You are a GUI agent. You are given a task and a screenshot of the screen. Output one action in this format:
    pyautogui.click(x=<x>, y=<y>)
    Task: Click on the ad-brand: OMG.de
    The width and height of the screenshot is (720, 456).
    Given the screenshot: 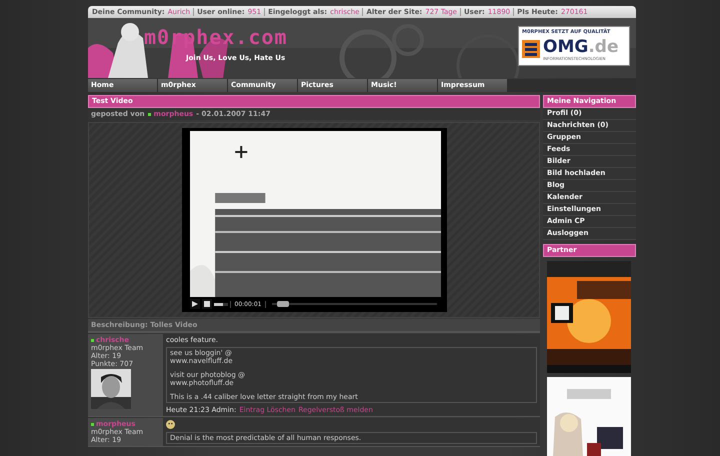 What is the action you would take?
    pyautogui.click(x=580, y=47)
    